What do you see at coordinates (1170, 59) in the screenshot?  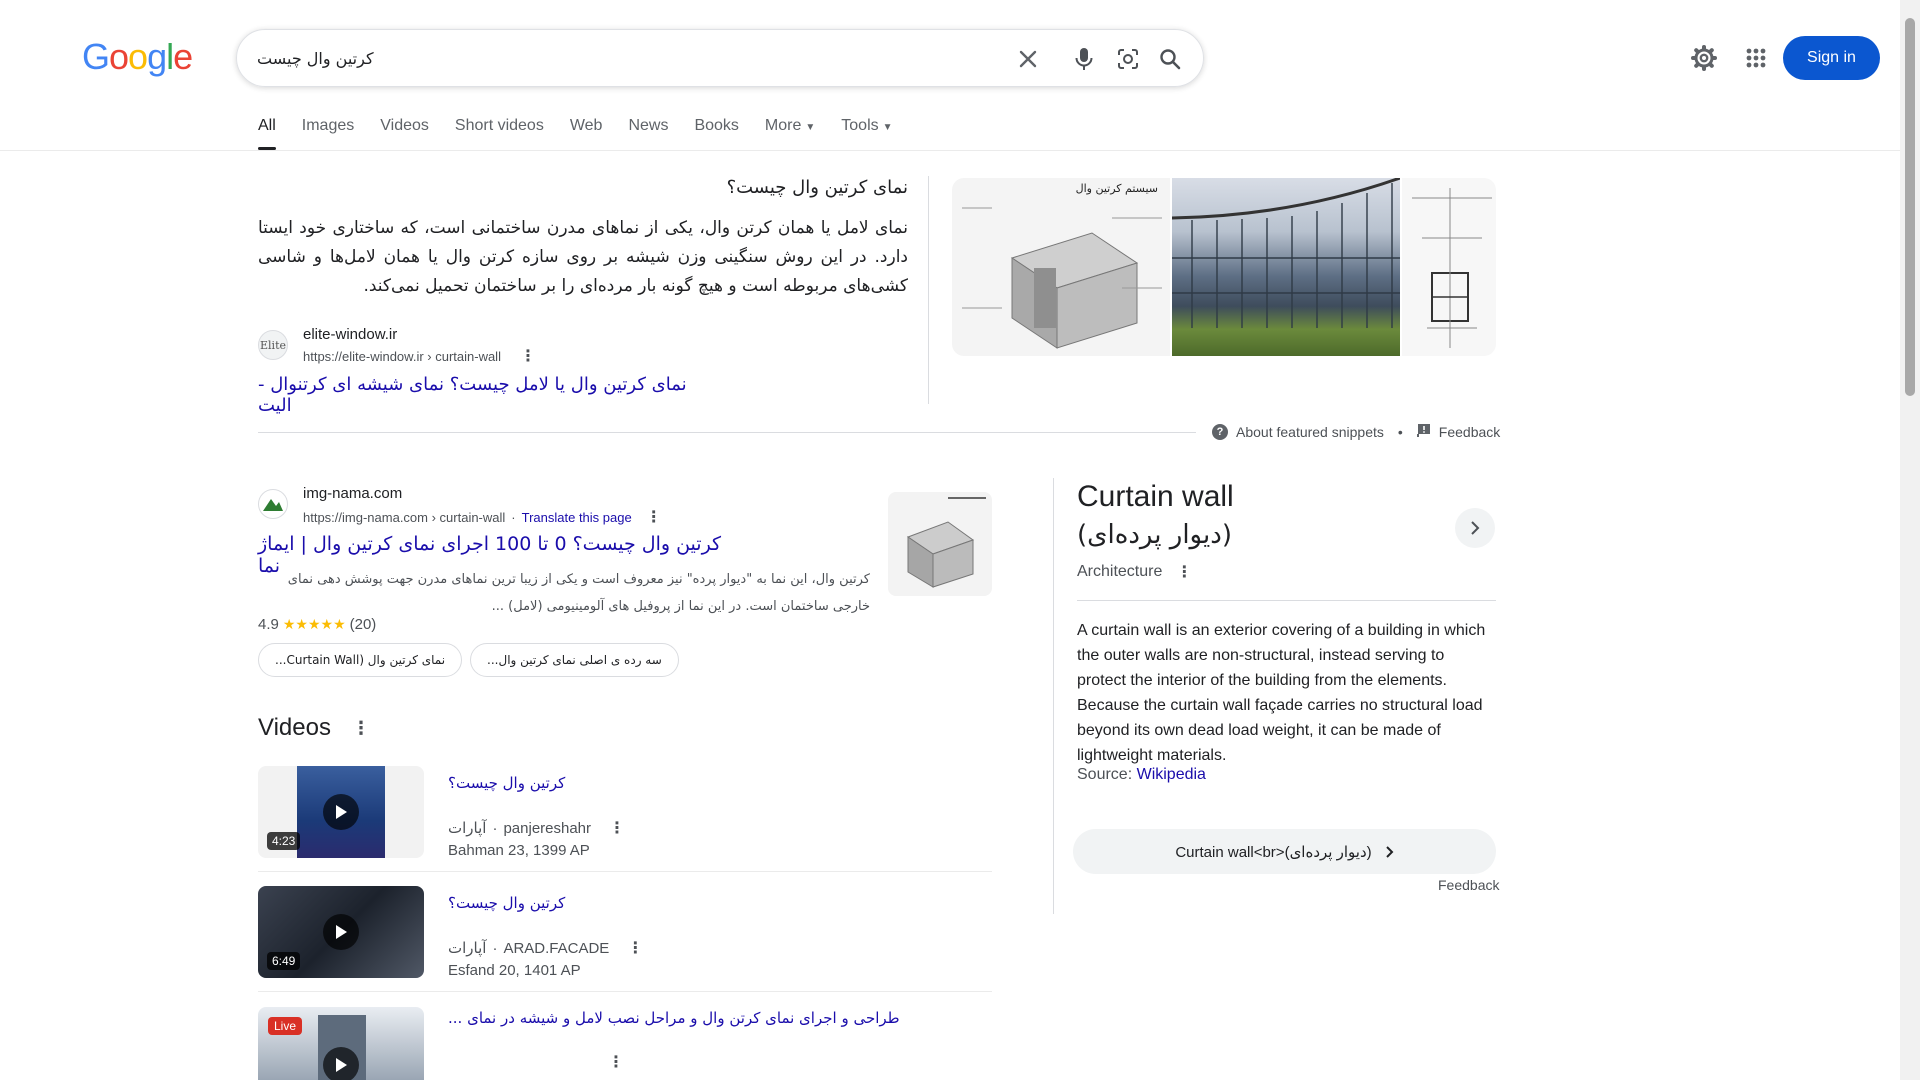 I see `search-icon` at bounding box center [1170, 59].